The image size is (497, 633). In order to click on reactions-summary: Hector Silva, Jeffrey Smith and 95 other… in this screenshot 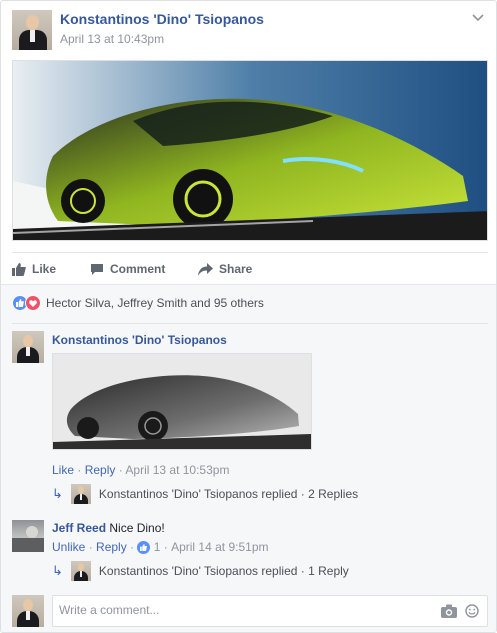, I will do `click(138, 303)`.